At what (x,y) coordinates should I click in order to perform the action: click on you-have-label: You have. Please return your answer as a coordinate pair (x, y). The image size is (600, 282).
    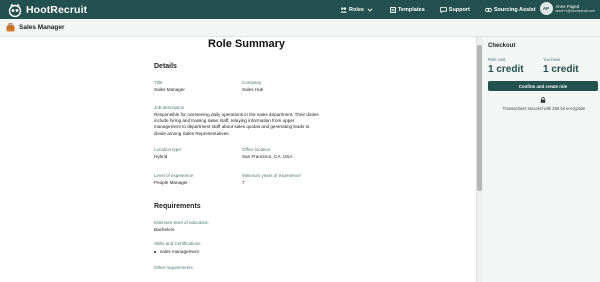
    Looking at the image, I should click on (552, 59).